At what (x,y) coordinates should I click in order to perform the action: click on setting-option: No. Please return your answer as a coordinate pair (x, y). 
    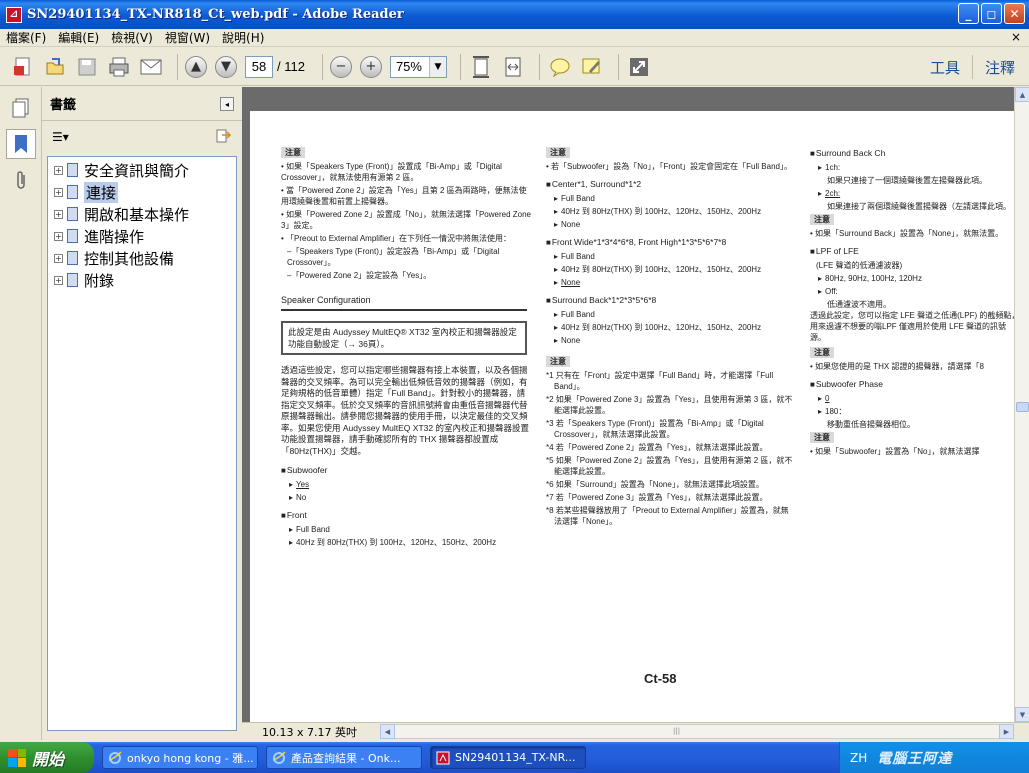
    Looking at the image, I should click on (406, 497).